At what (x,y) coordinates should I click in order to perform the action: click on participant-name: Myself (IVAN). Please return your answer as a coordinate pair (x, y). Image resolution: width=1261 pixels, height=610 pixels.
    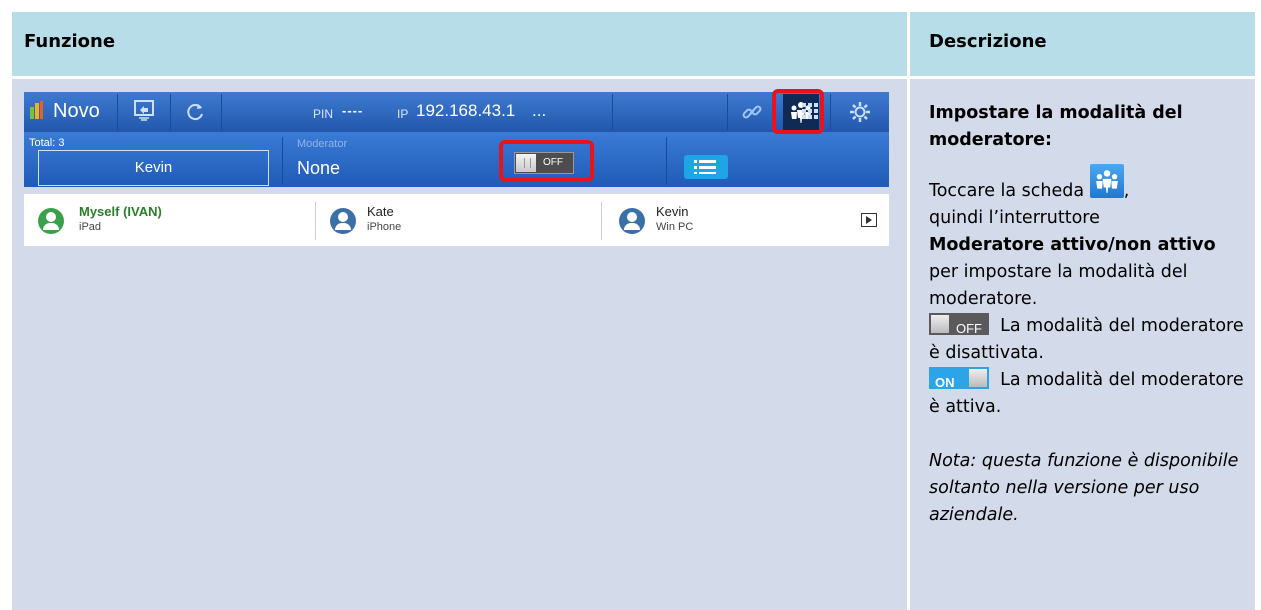
    Looking at the image, I should click on (120, 211).